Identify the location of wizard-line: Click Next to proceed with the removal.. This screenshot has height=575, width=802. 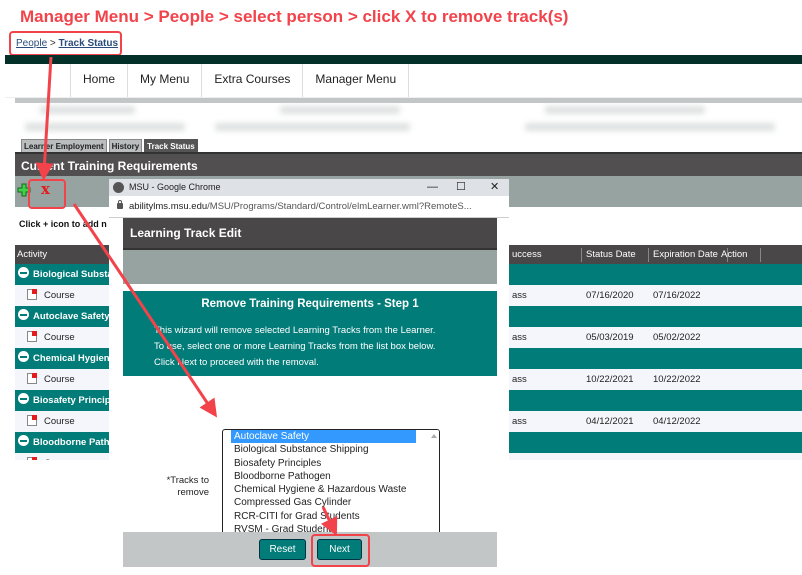
(236, 362).